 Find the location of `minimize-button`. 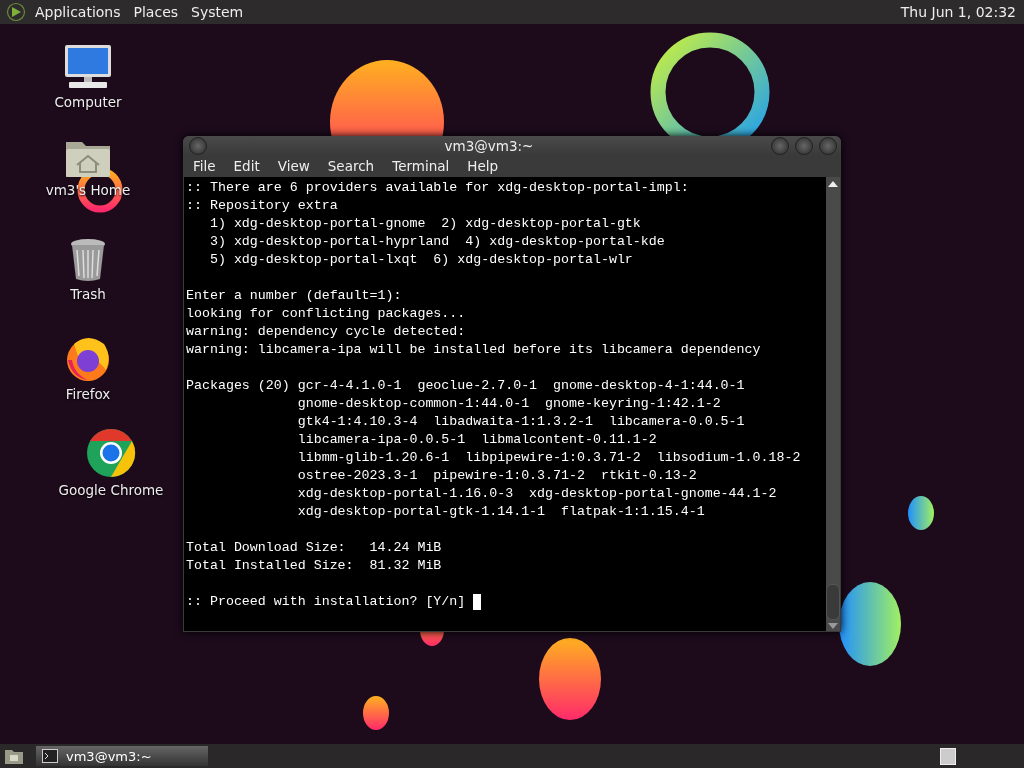

minimize-button is located at coordinates (780, 145).